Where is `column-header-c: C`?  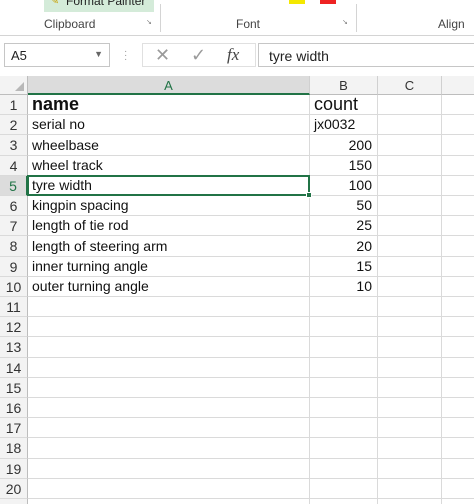
column-header-c: C is located at coordinates (410, 85).